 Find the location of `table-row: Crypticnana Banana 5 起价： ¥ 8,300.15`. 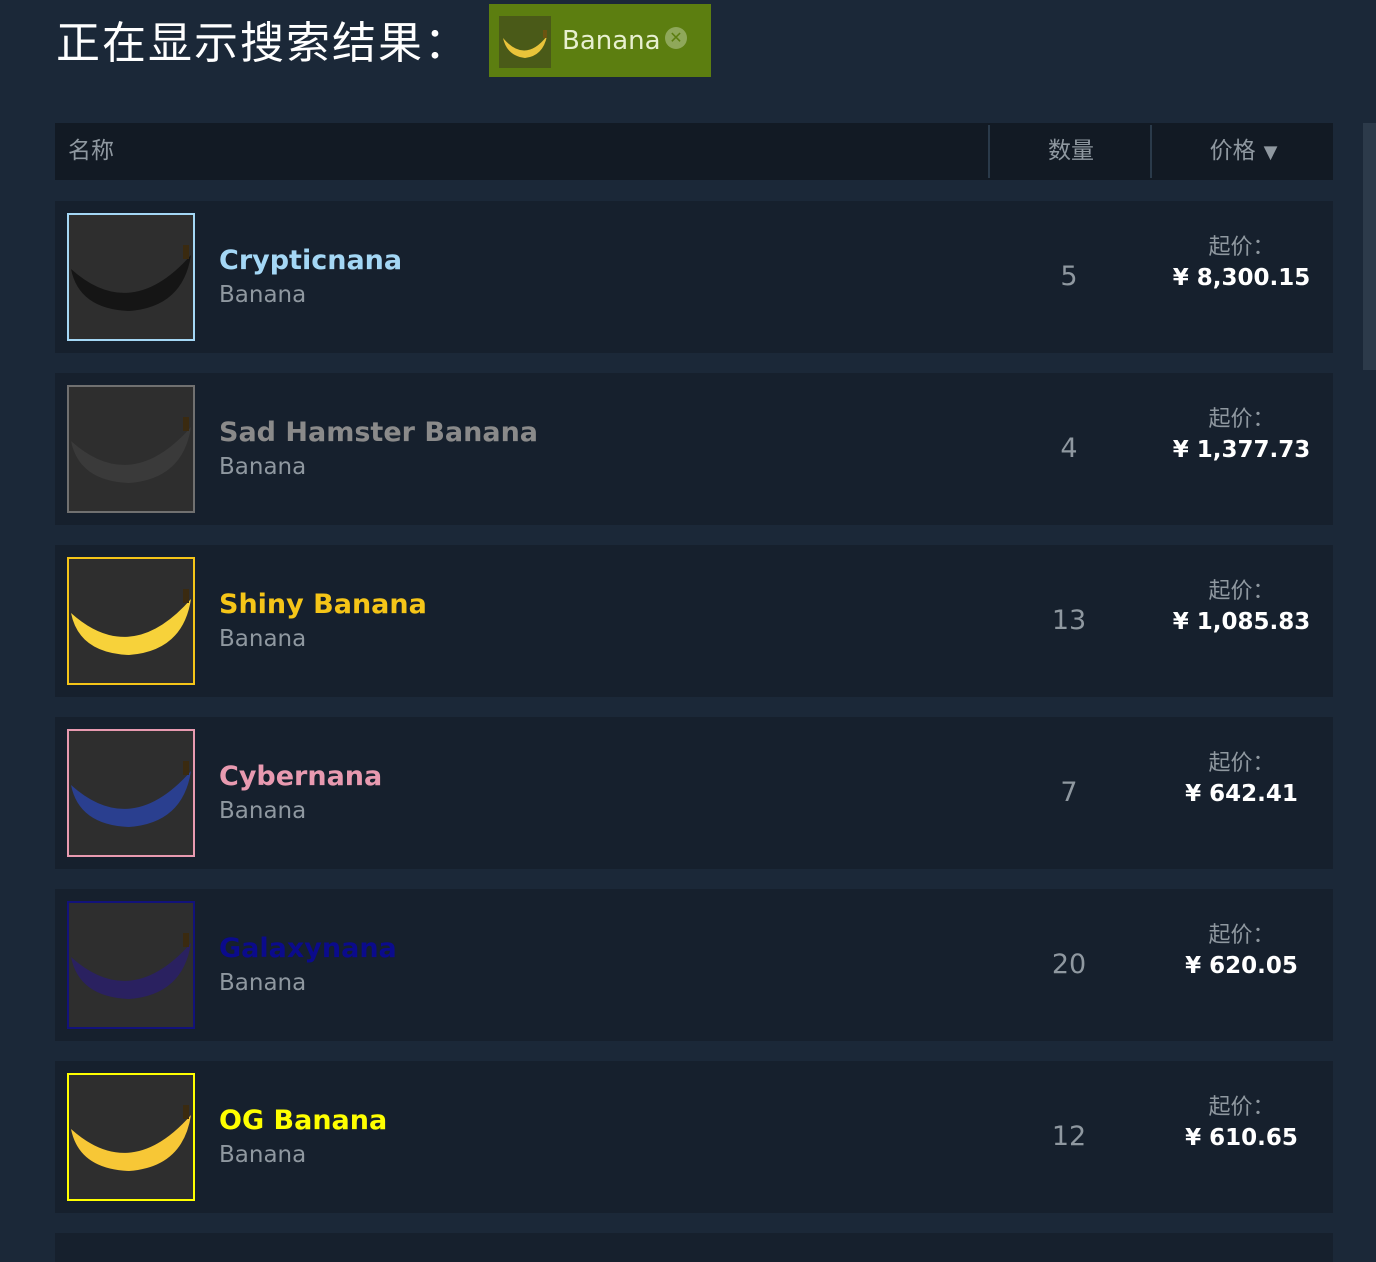

table-row: Crypticnana Banana 5 起价： ¥ 8,300.15 is located at coordinates (694, 277).